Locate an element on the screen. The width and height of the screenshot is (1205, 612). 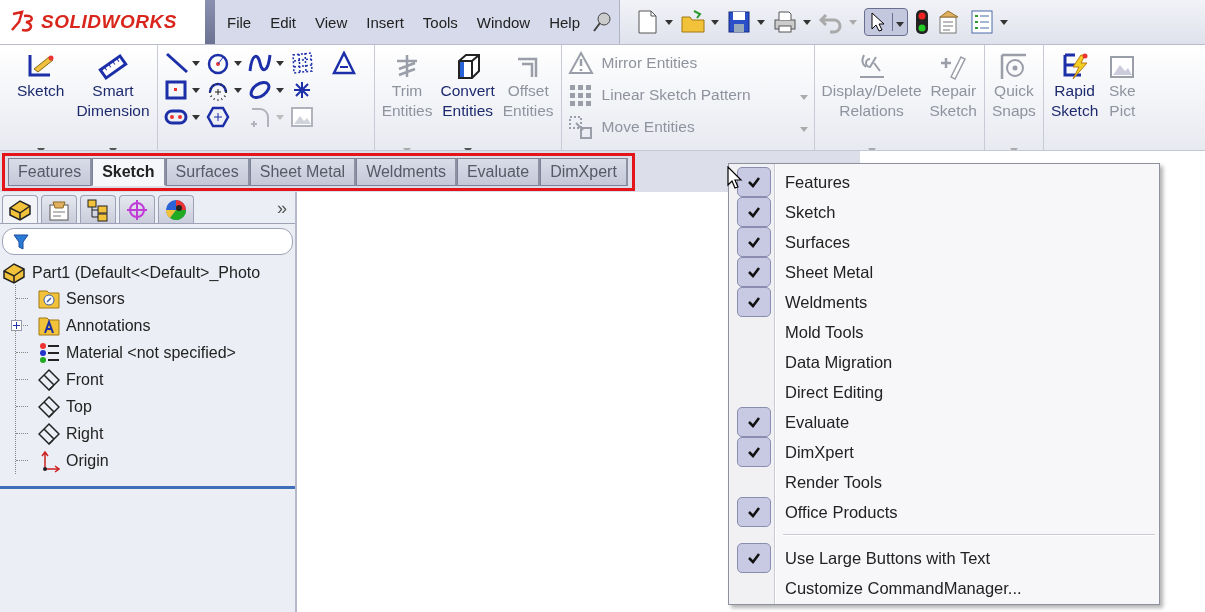
menu-item: Use Large Buttons with Text is located at coordinates (944, 558).